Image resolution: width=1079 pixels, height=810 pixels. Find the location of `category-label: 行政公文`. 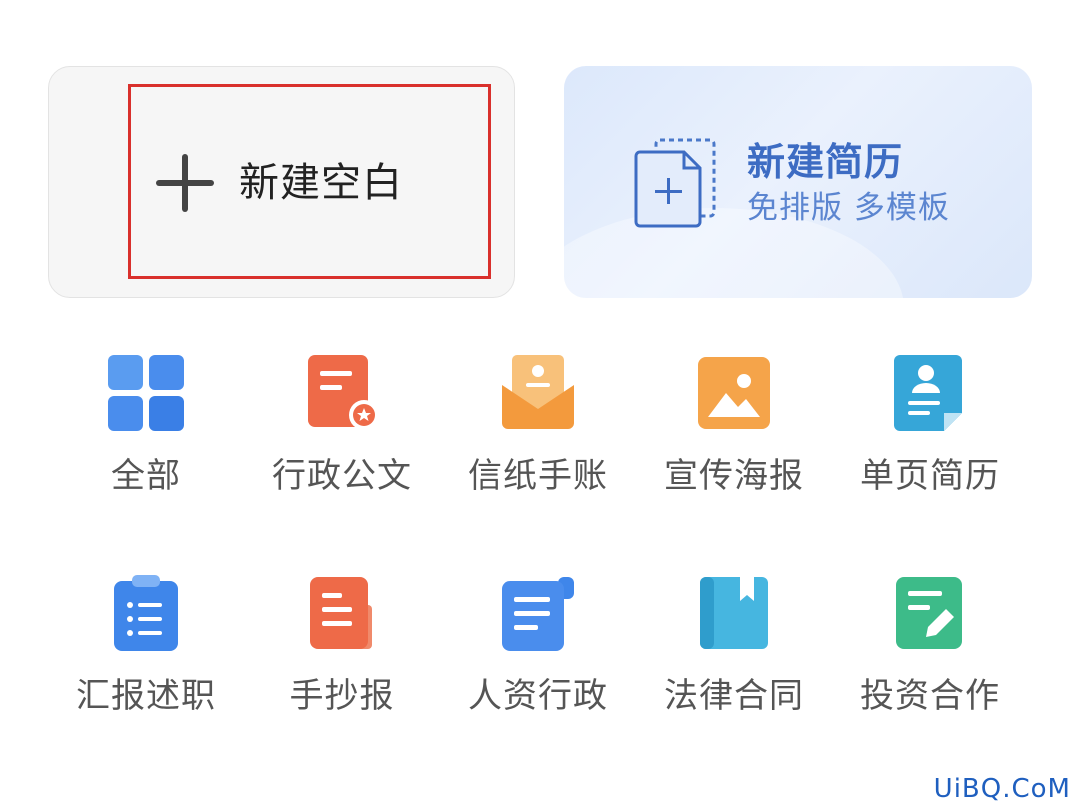

category-label: 行政公文 is located at coordinates (342, 476).